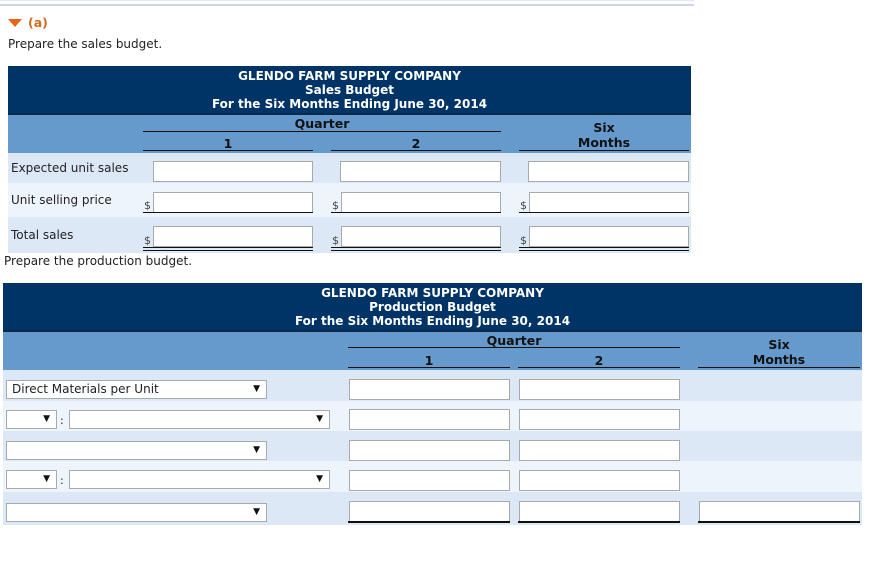  Describe the element at coordinates (233, 236) in the screenshot. I see `total-sales-q1-input` at that location.